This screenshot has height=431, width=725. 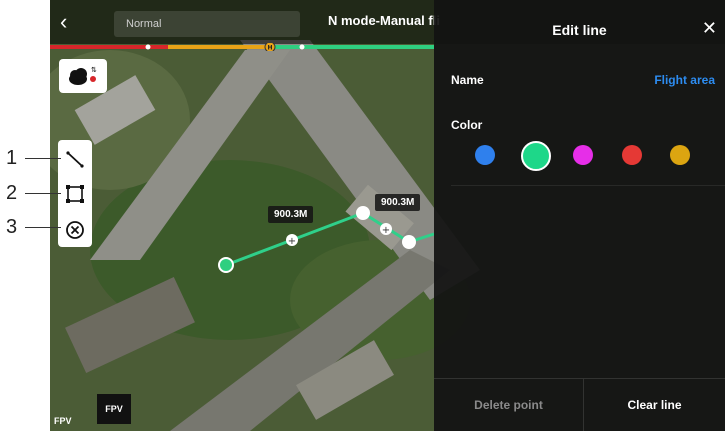 I want to click on fpv-button: FPV, so click(x=114, y=409).